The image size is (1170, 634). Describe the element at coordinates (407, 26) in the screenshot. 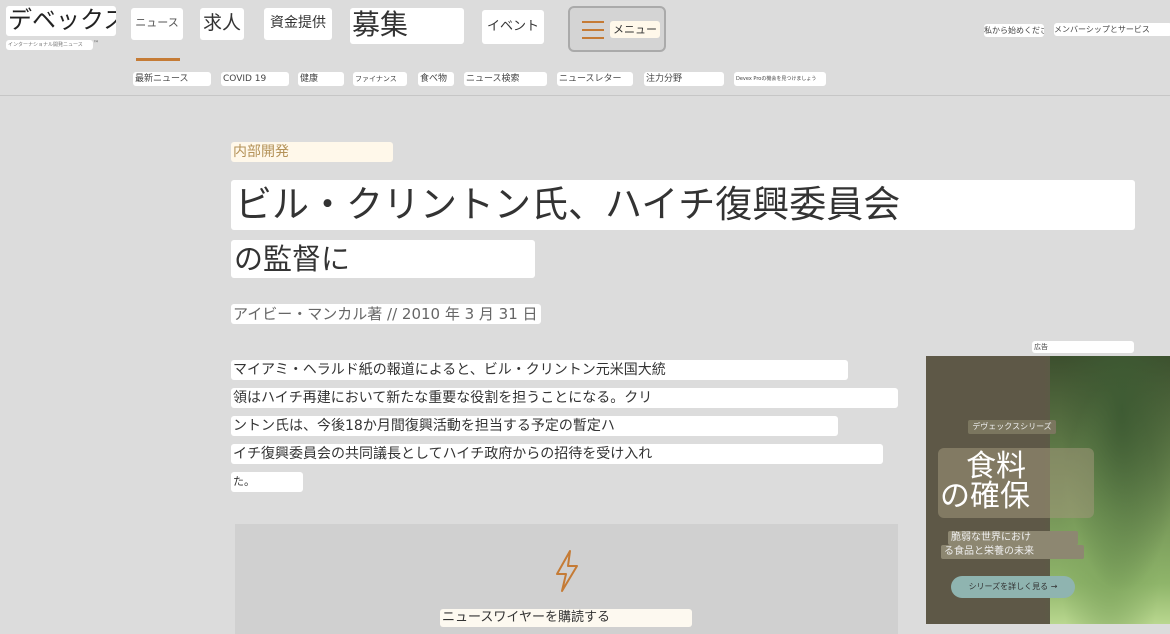

I see `nav-recruit: 募集` at that location.